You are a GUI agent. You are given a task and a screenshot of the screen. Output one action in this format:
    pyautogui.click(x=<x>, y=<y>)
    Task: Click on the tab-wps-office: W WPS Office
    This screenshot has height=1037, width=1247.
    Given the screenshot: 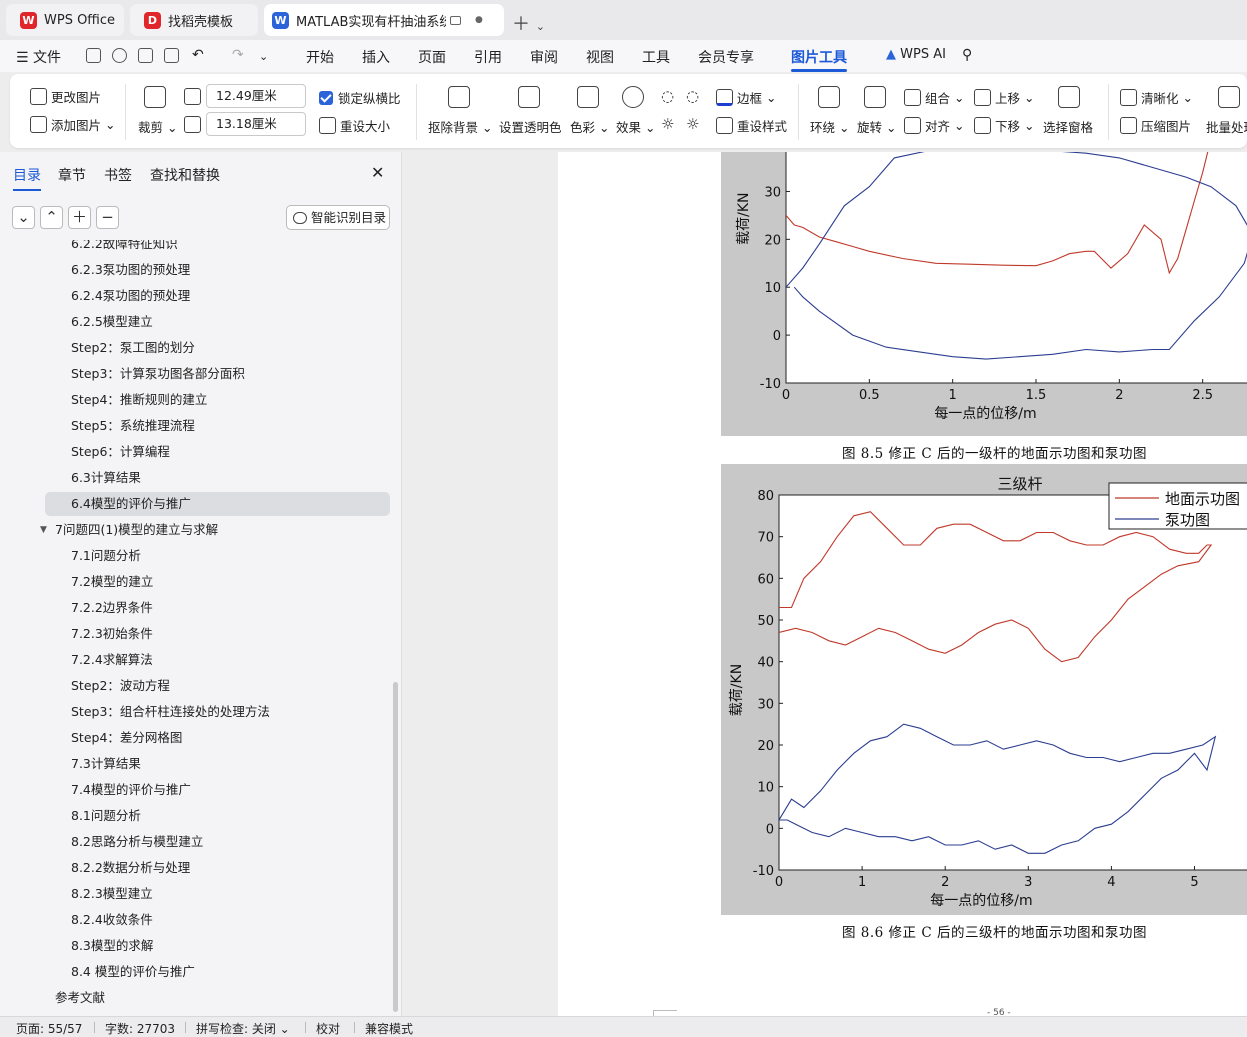 What is the action you would take?
    pyautogui.click(x=65, y=20)
    